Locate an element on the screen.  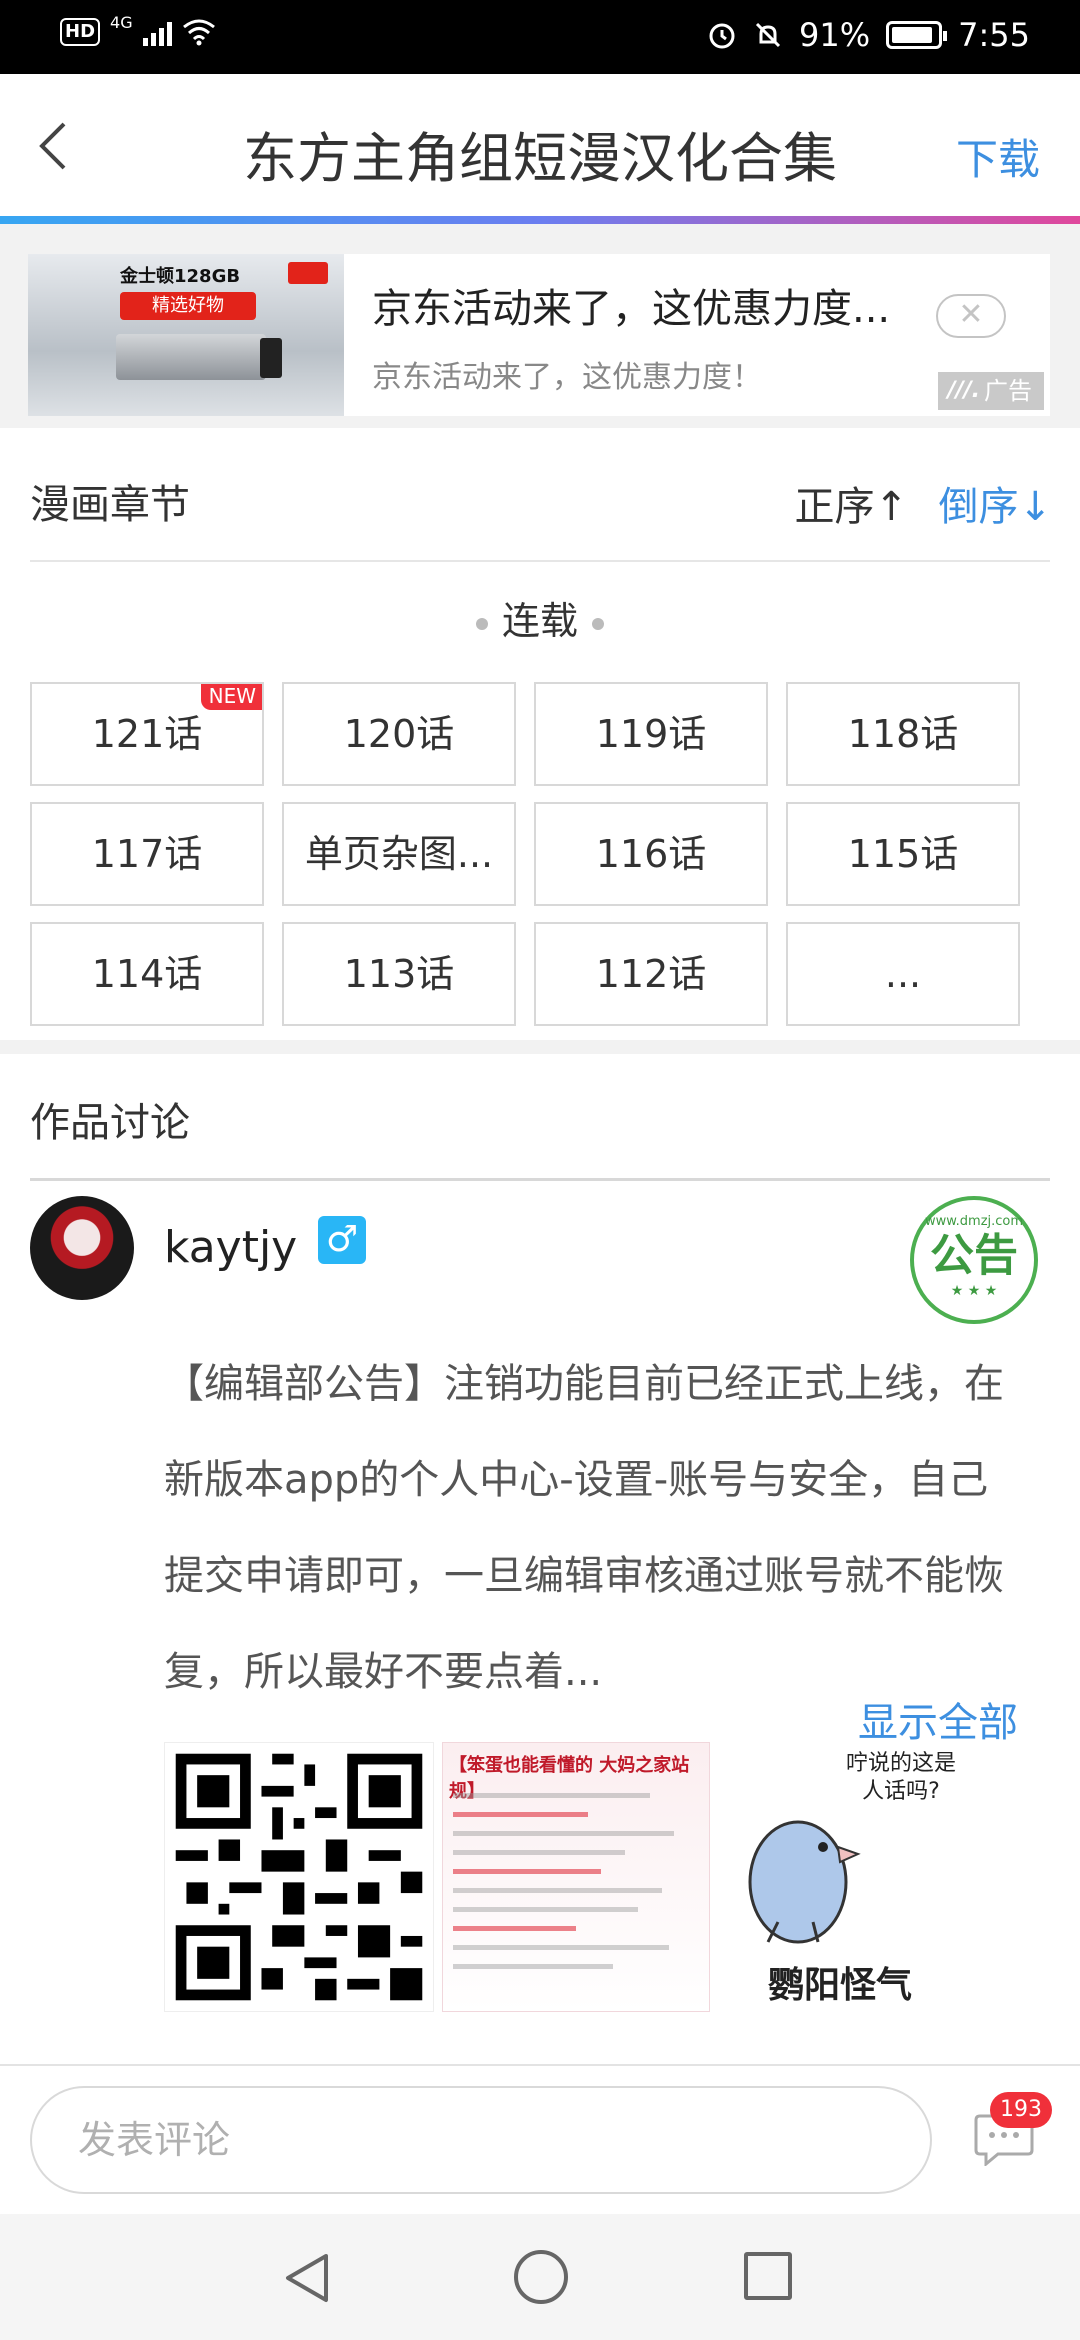
close-icon: ✕ is located at coordinates (971, 314).